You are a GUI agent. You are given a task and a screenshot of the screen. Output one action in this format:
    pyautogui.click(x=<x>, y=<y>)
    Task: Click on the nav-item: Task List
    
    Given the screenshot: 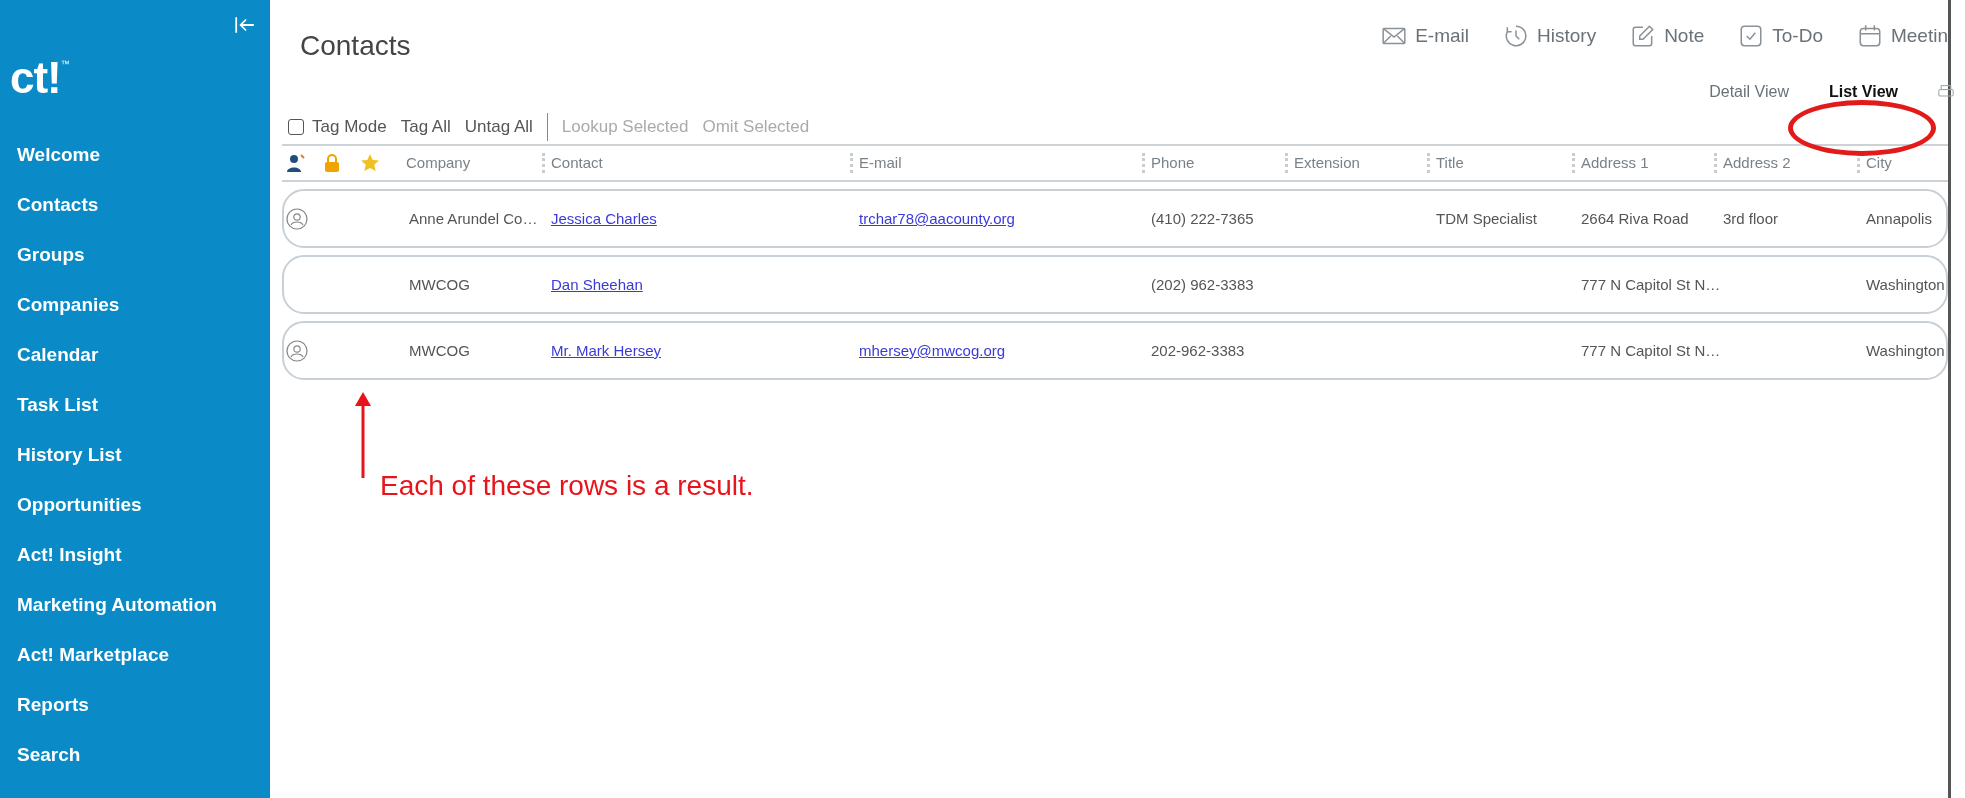 What is the action you would take?
    pyautogui.click(x=143, y=417)
    